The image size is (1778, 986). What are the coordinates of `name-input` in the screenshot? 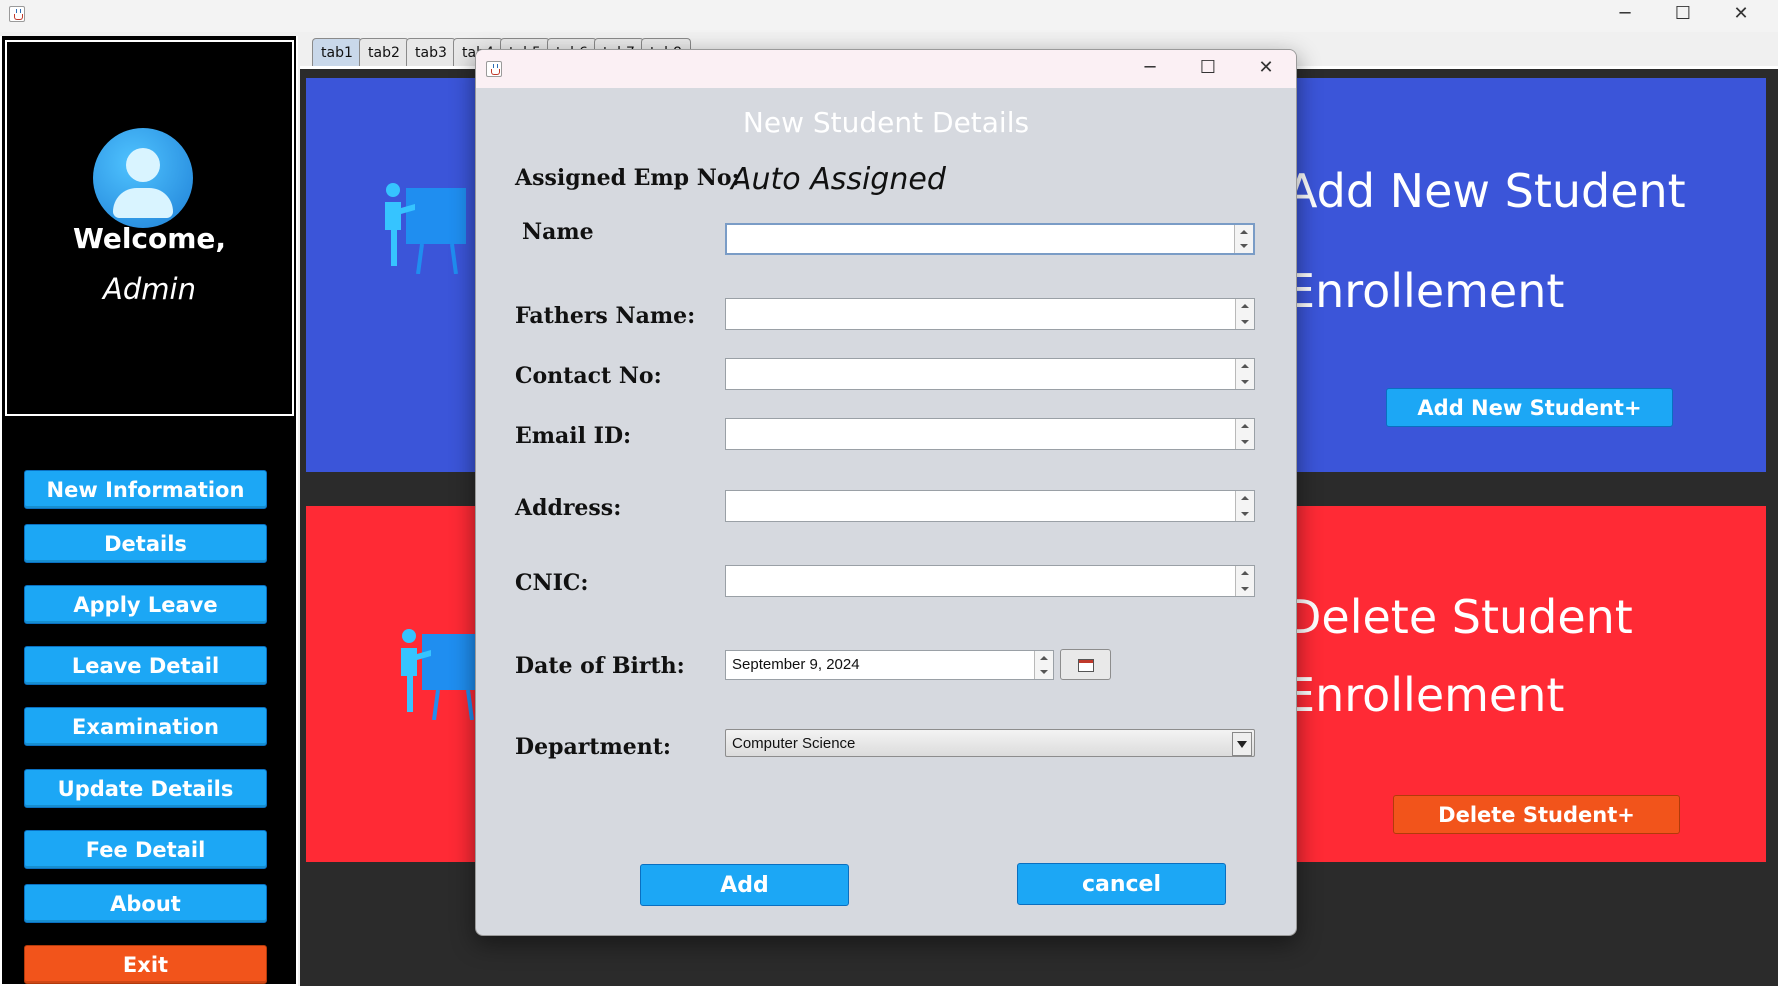 It's located at (983, 241).